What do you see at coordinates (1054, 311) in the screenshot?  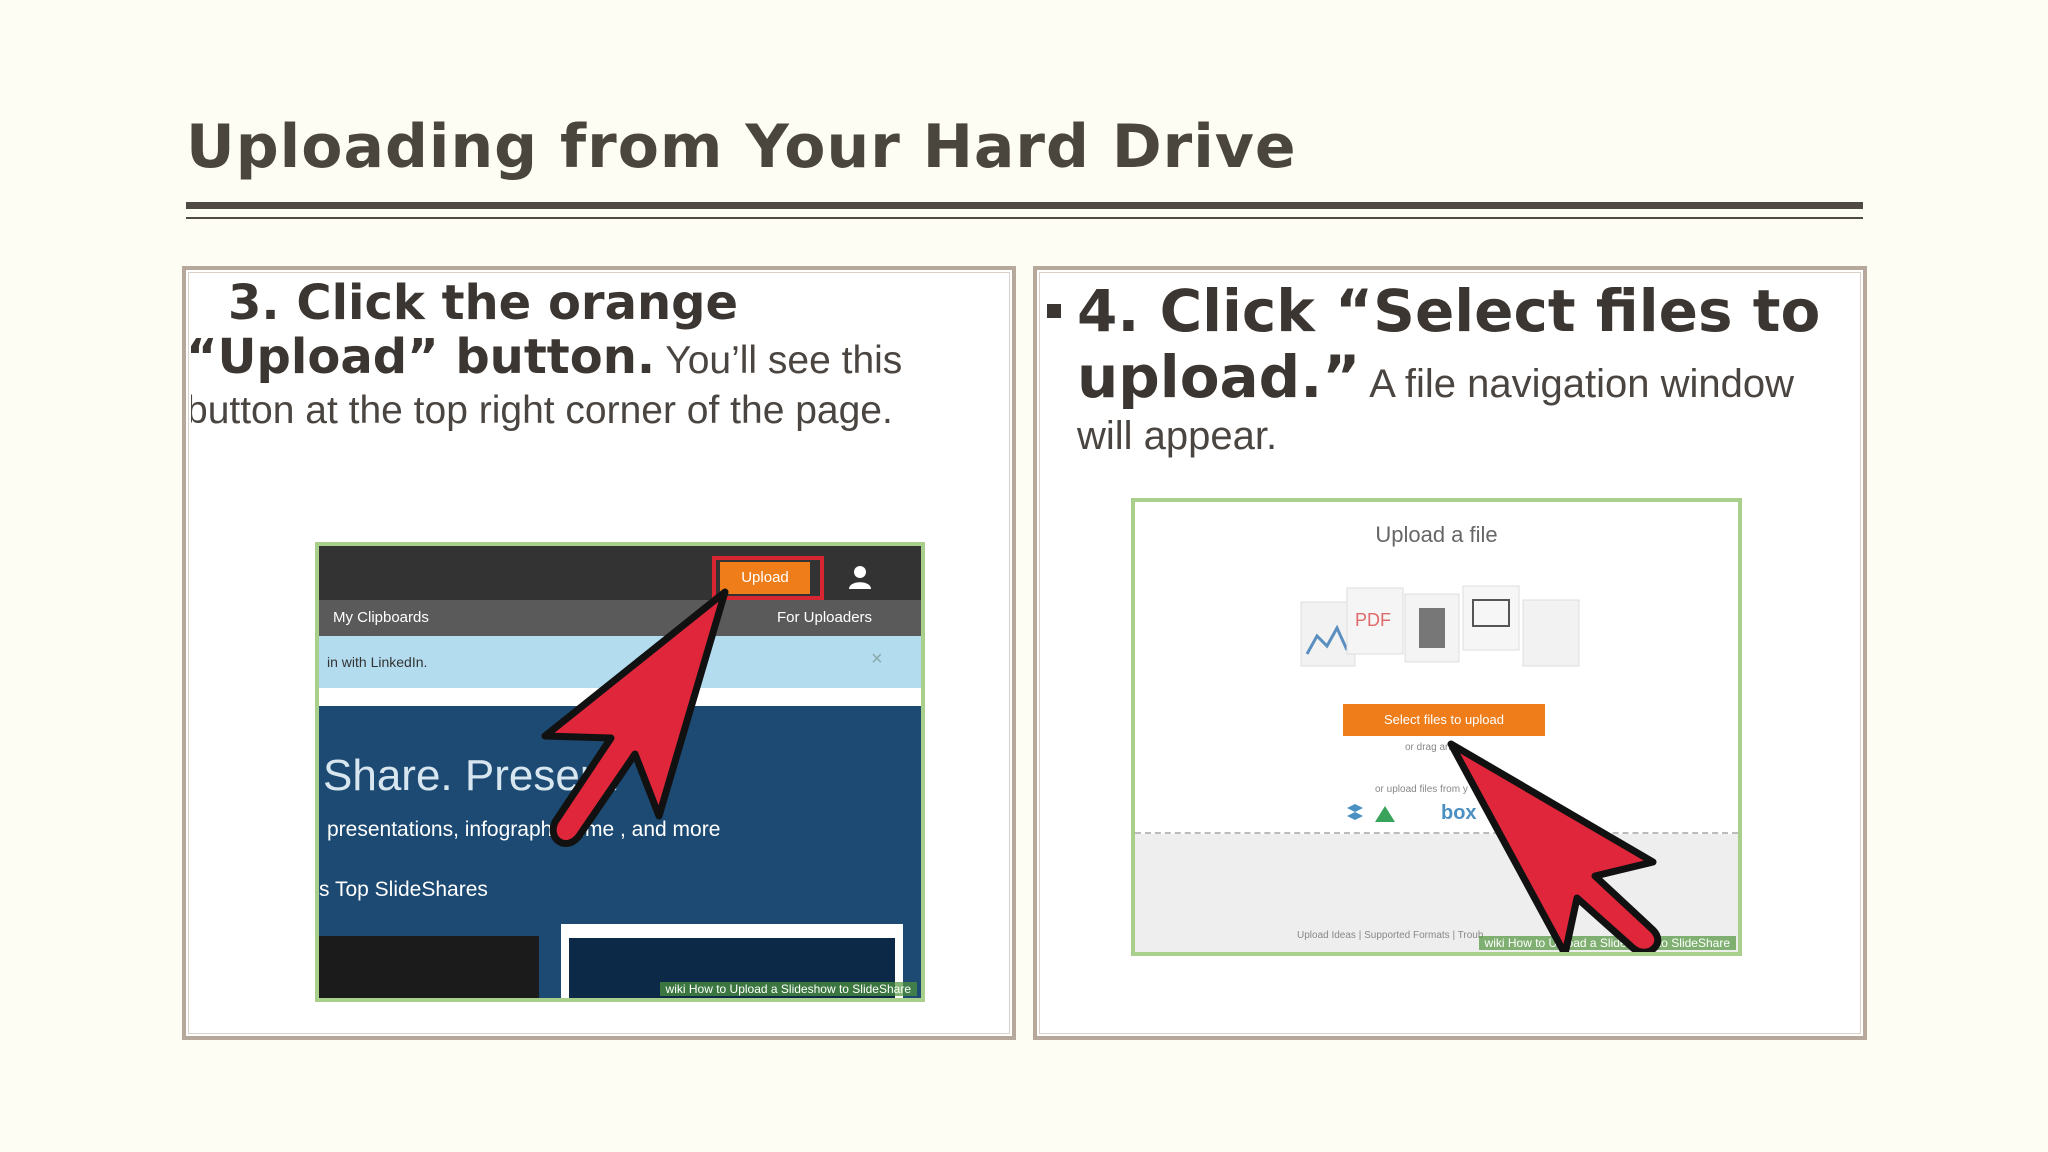 I see `bullet-icon` at bounding box center [1054, 311].